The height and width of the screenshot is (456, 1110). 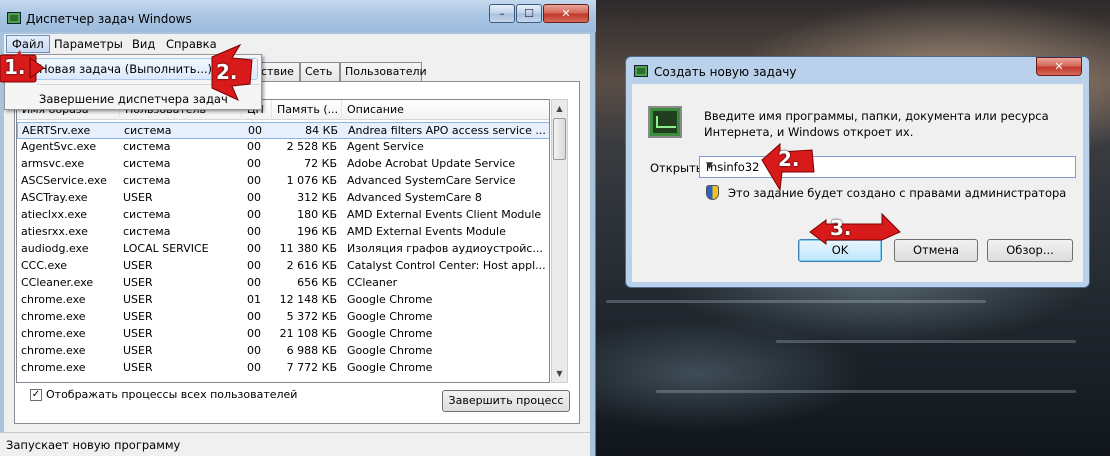 I want to click on step3-arrow-icon, so click(x=855, y=228).